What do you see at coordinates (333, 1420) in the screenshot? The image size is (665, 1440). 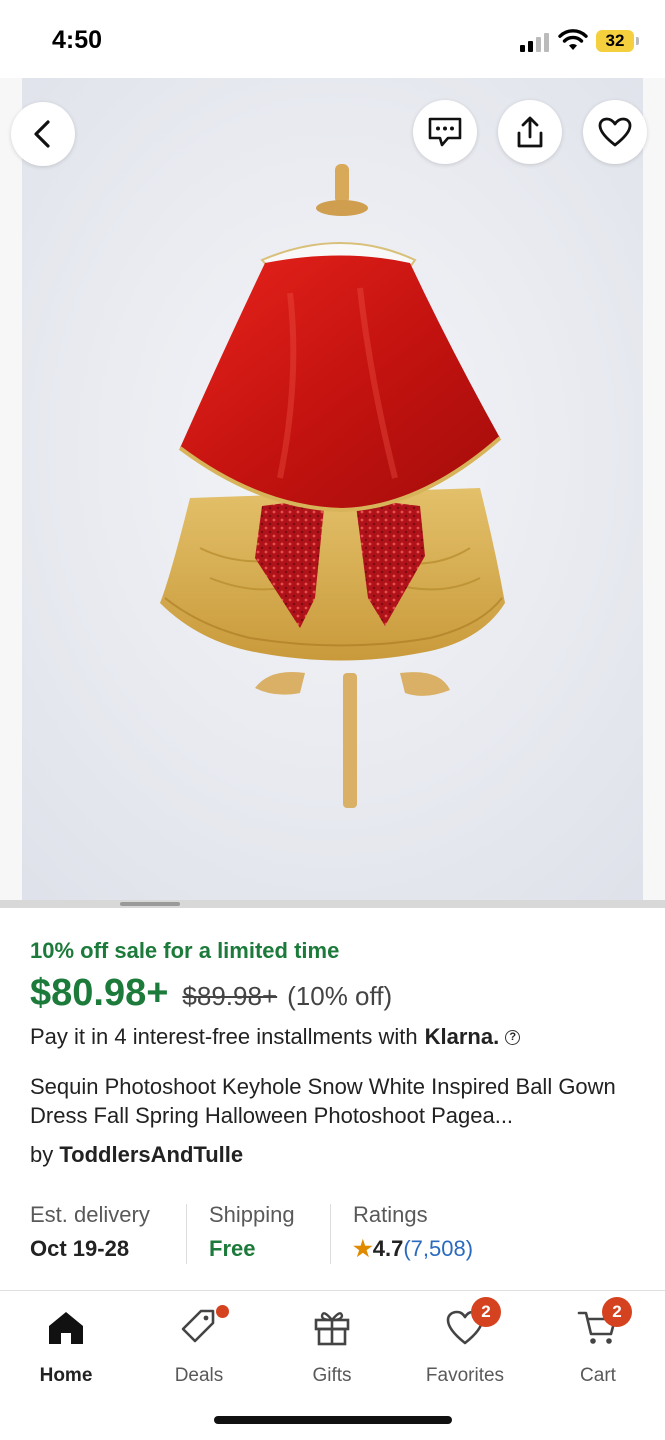 I see `home-indicator` at bounding box center [333, 1420].